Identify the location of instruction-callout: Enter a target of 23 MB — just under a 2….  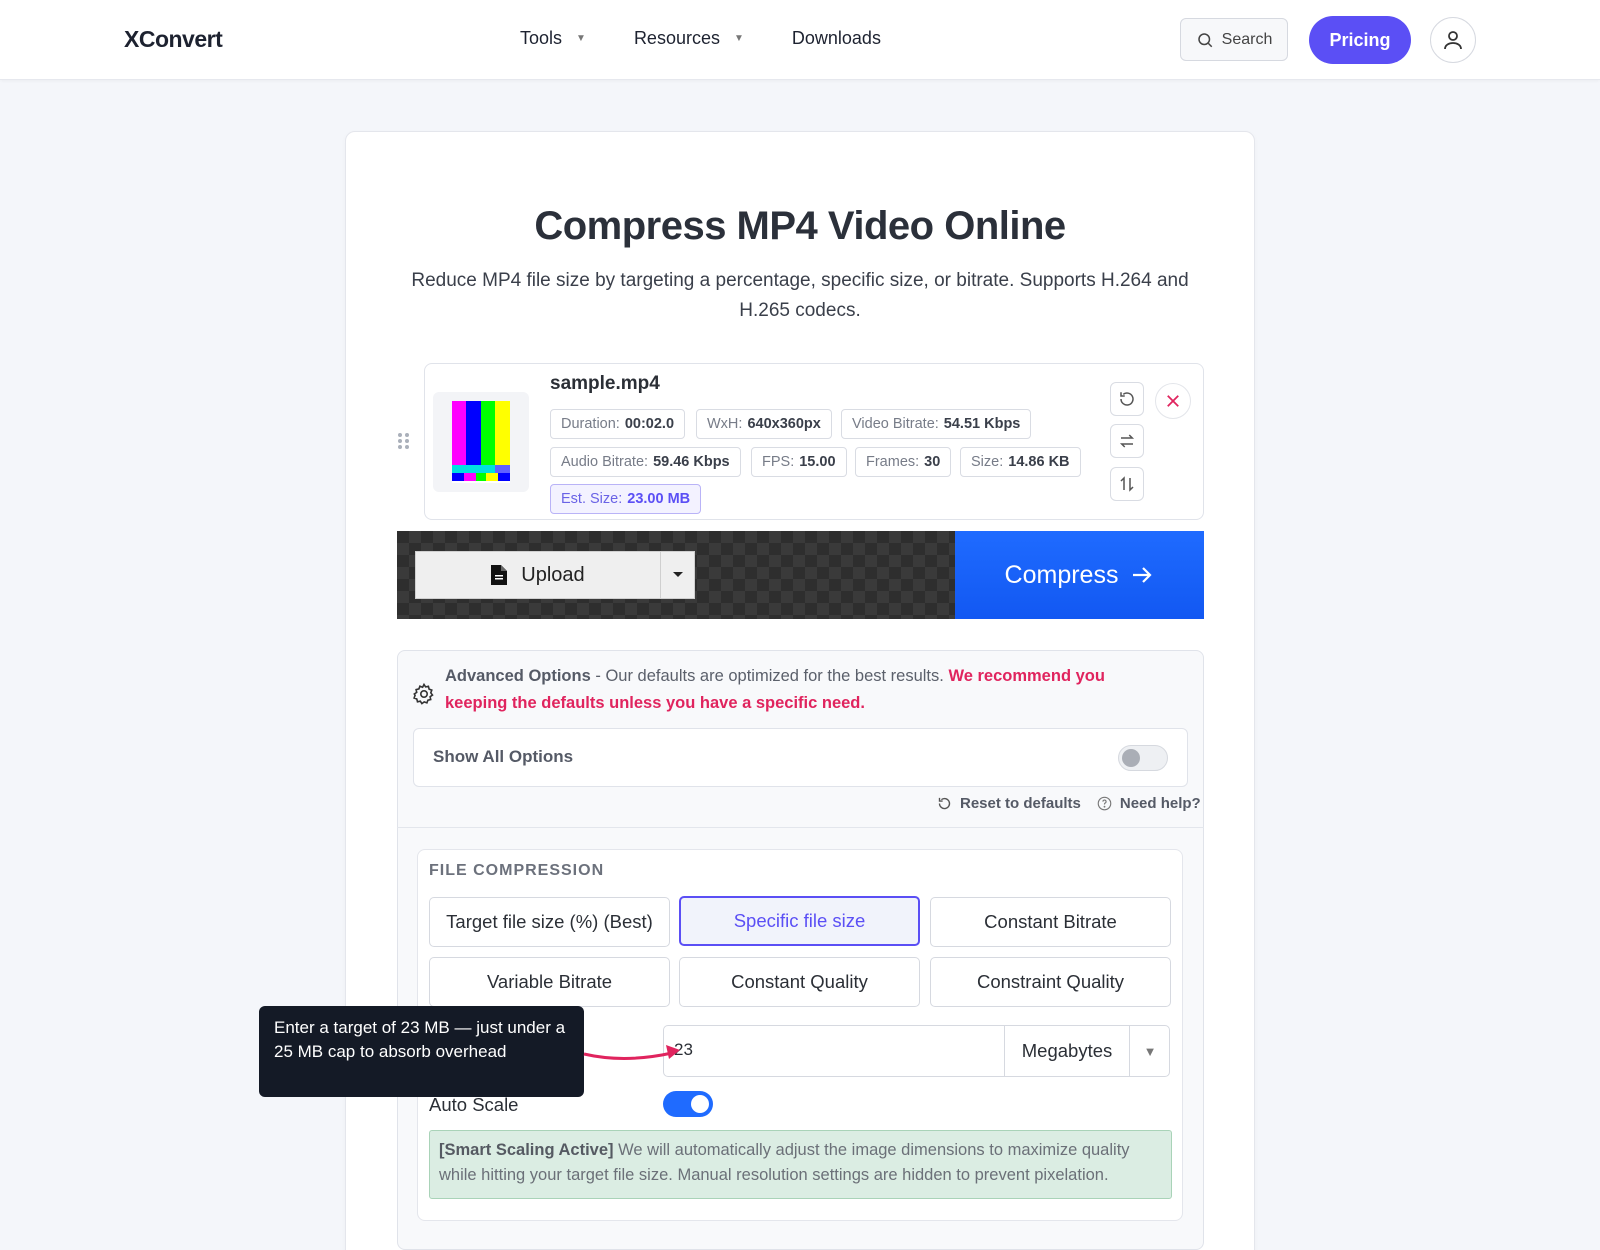
(421, 1051).